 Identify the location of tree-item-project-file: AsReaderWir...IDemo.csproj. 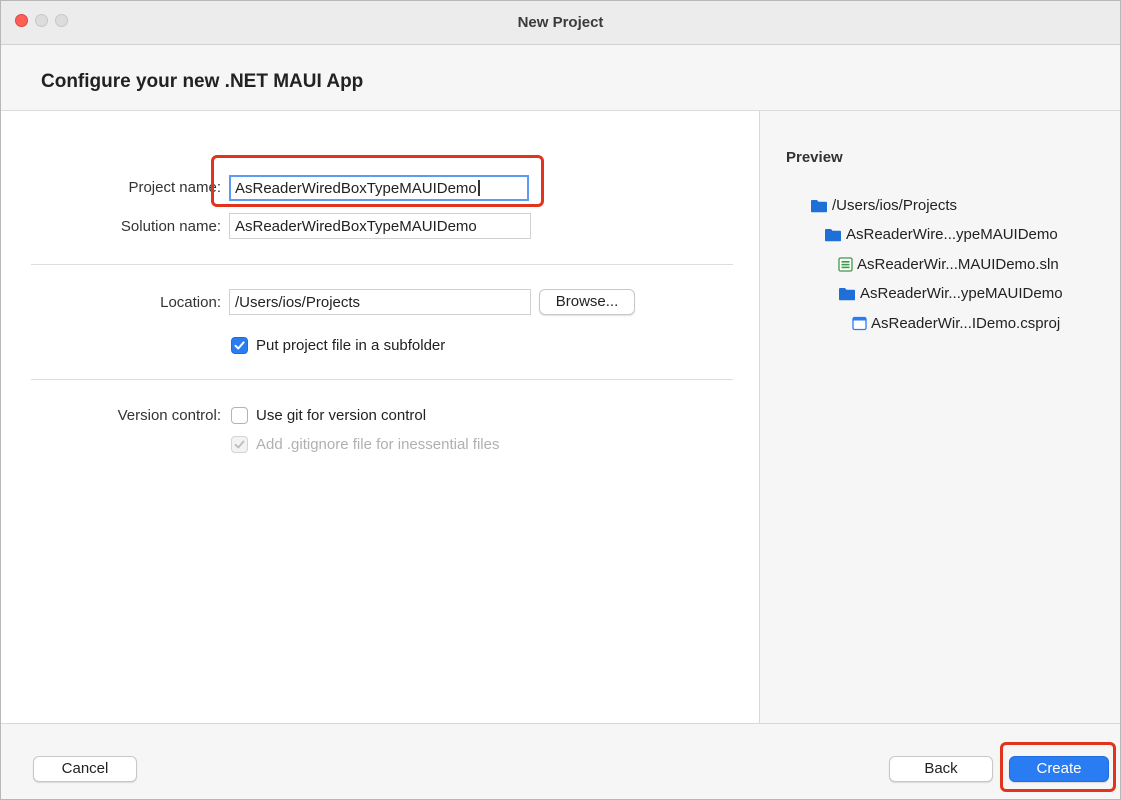
(956, 324).